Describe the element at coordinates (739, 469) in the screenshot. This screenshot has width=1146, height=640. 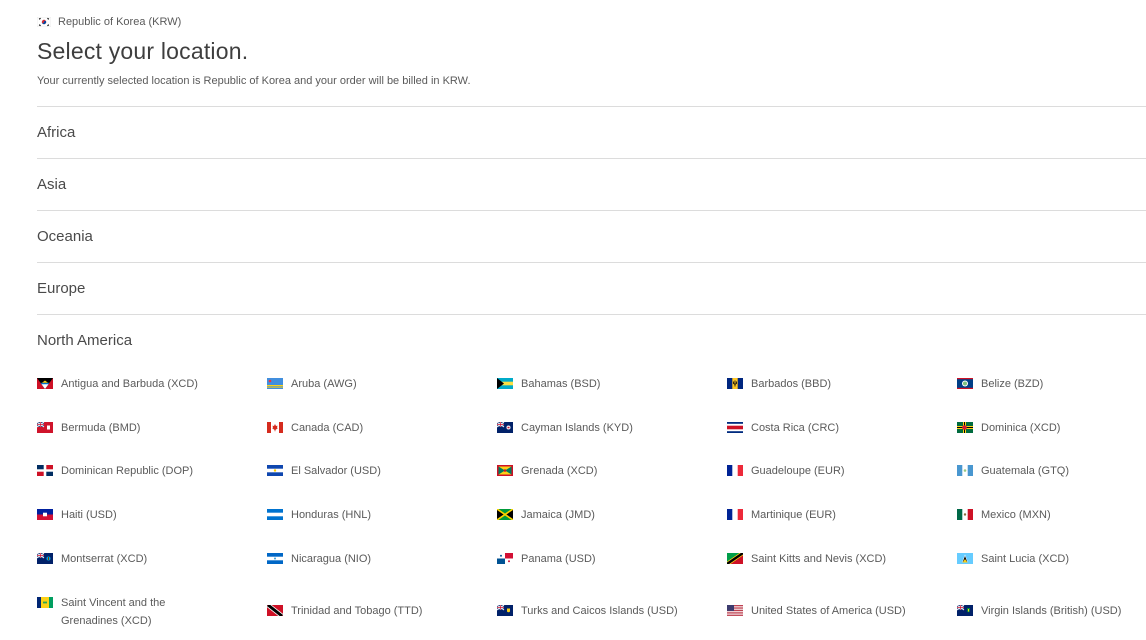
I see `guadeloupe-flag-icon` at that location.